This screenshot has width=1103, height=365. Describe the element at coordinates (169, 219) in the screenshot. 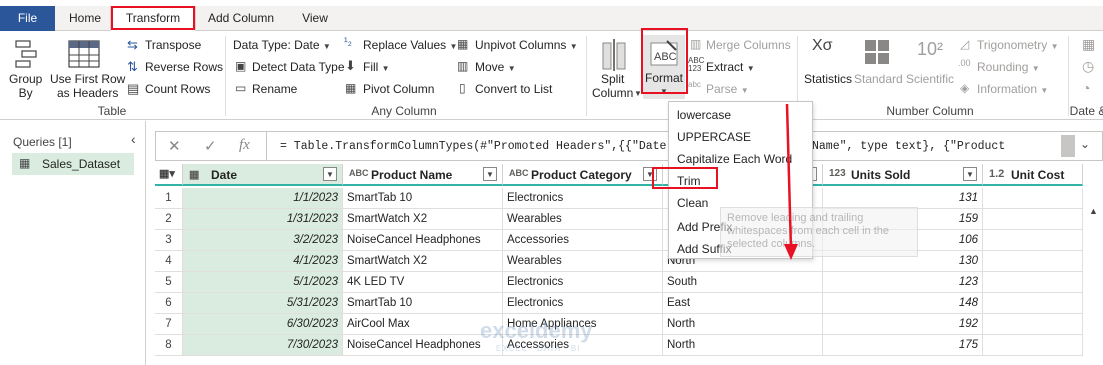

I see `row-number: 2` at that location.